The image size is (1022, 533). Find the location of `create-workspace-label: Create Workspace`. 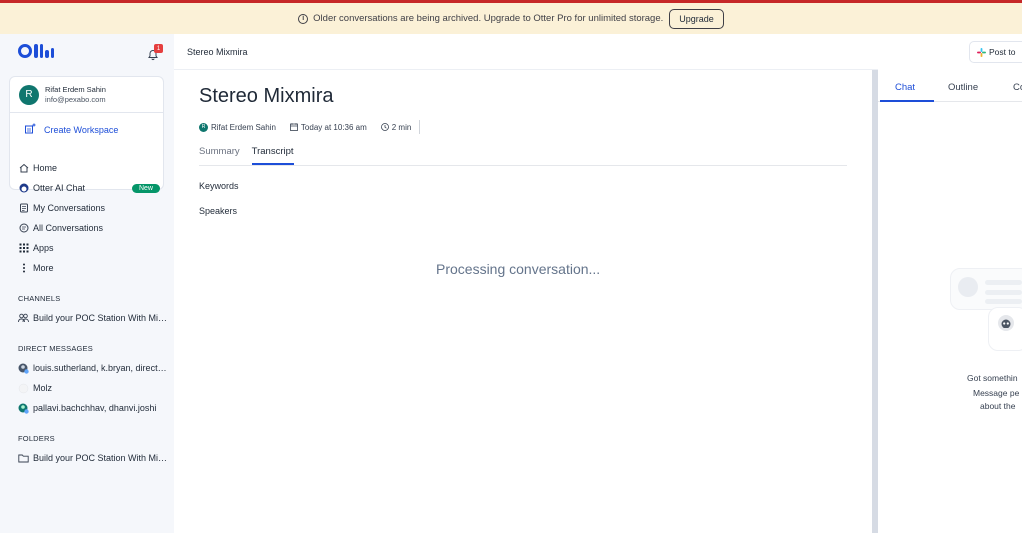

create-workspace-label: Create Workspace is located at coordinates (81, 130).